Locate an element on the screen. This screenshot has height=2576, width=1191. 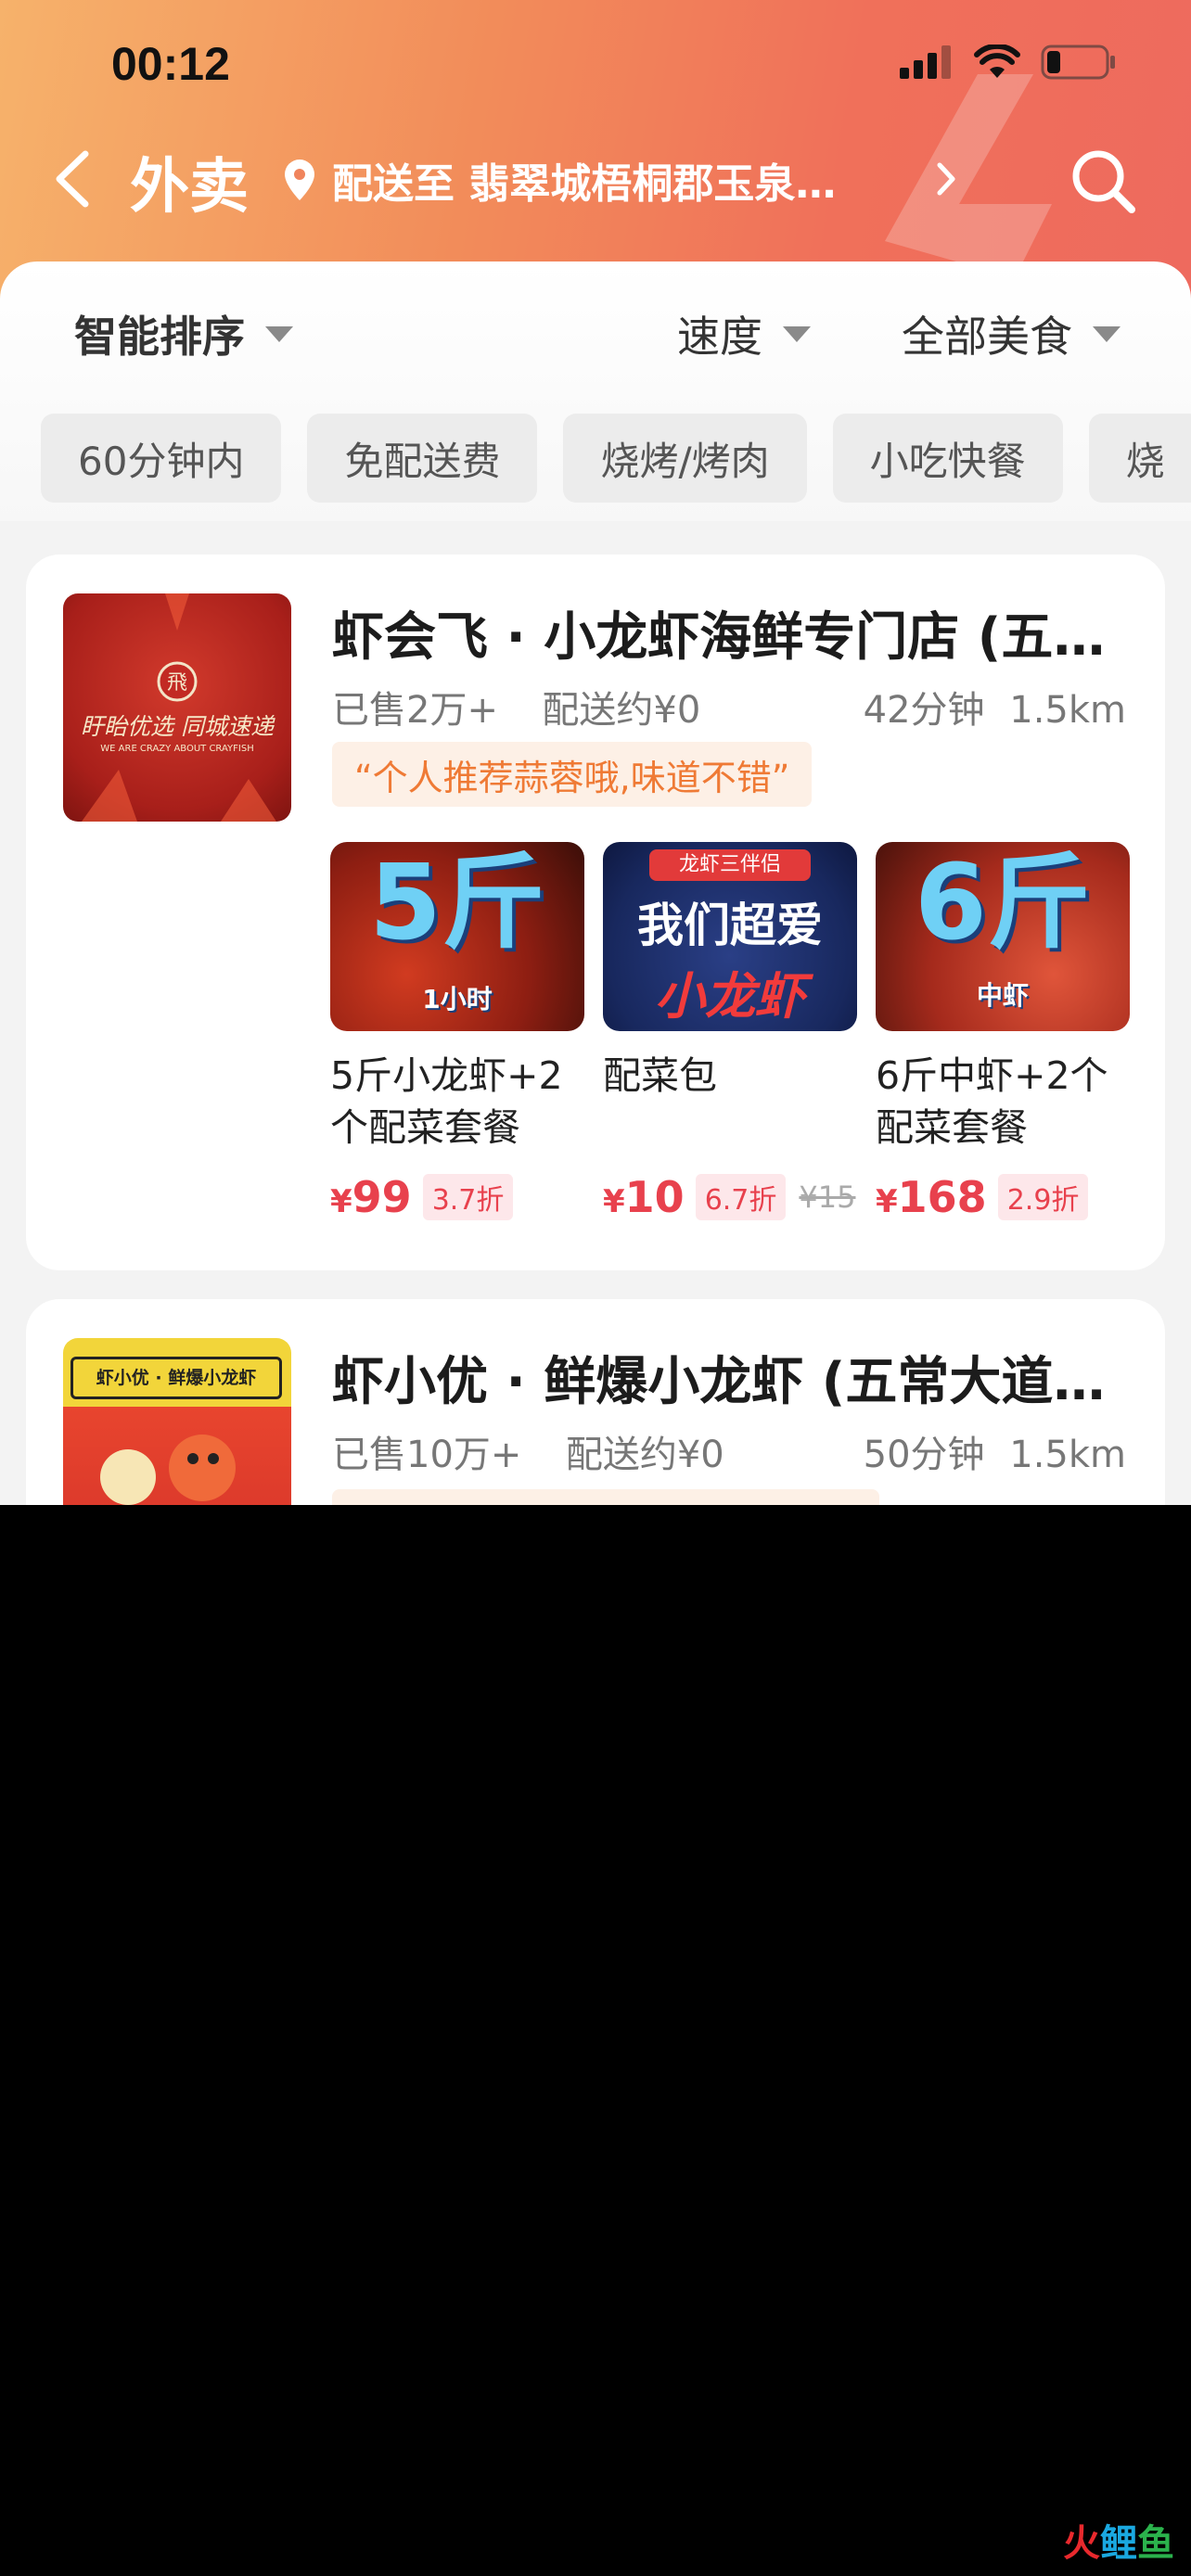
sort-speed-label: 速度 is located at coordinates (719, 337).